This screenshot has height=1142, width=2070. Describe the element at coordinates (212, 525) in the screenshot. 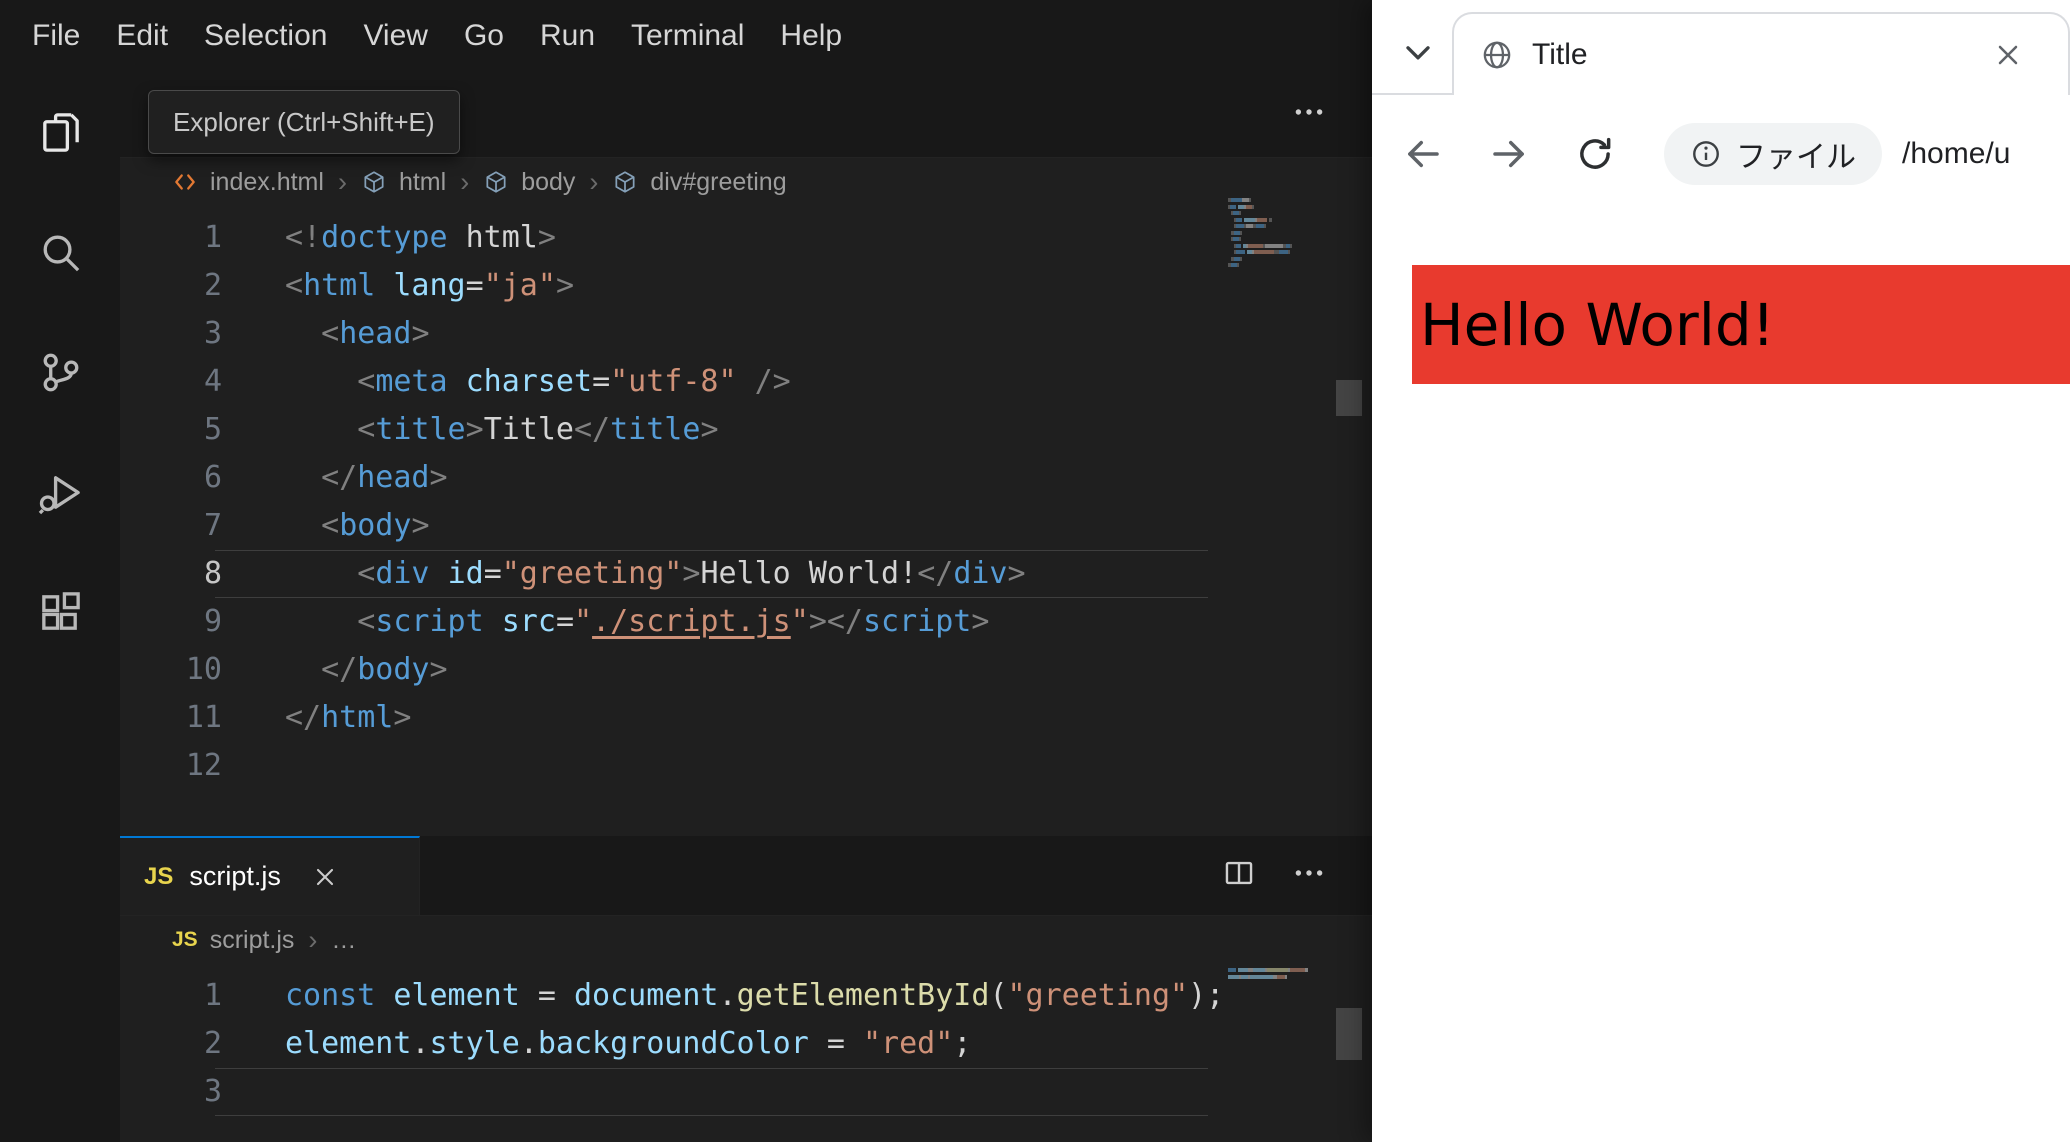

I see `line-number: 7` at that location.